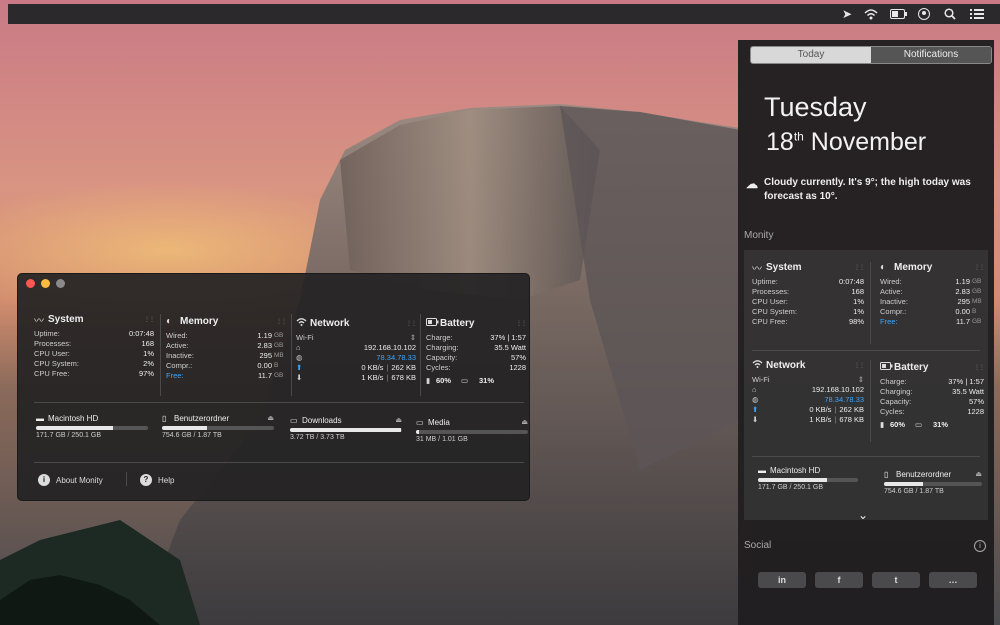 The width and height of the screenshot is (1000, 625). Describe the element at coordinates (442, 439) in the screenshot. I see `disk-size: 31 MB / 1.01 GB` at that location.